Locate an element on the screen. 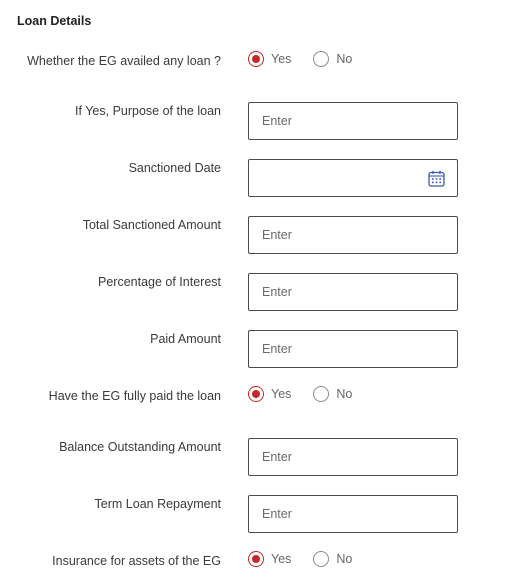  fully-paid-no-label: No is located at coordinates (344, 394).